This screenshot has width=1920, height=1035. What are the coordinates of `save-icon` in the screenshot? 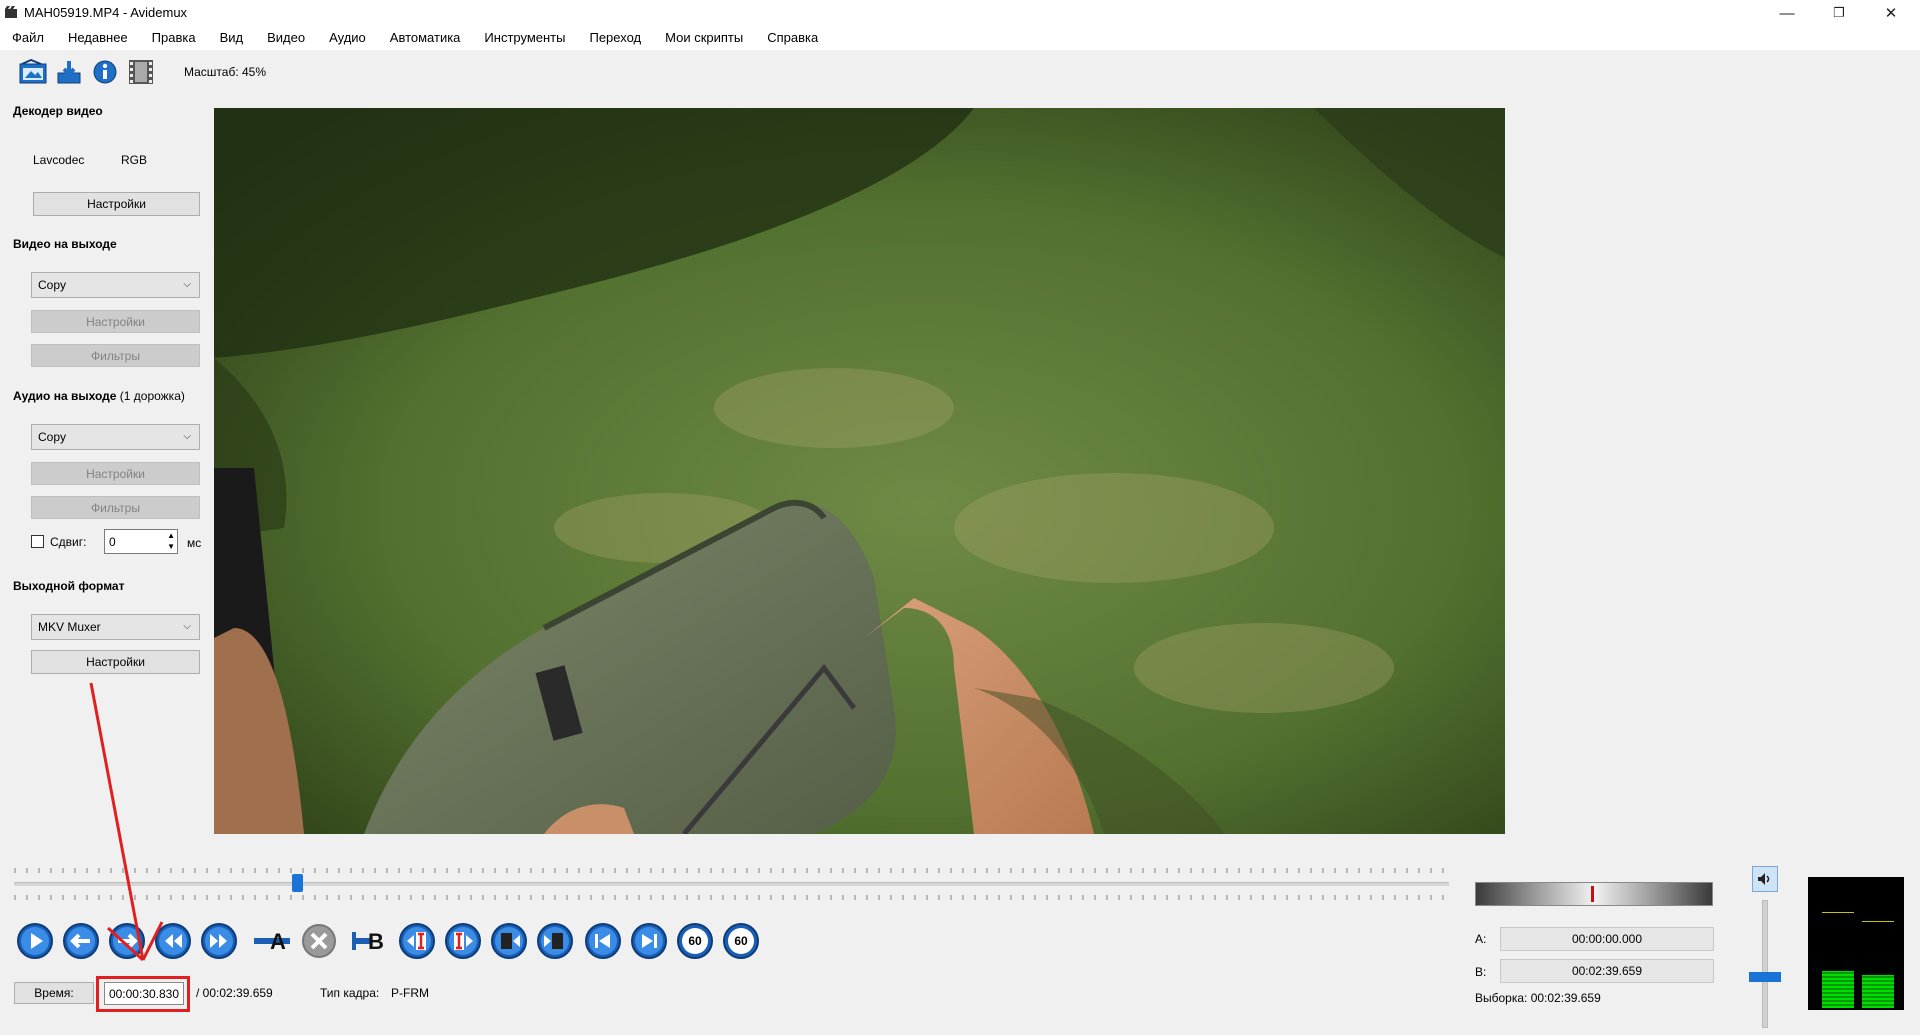 It's located at (69, 72).